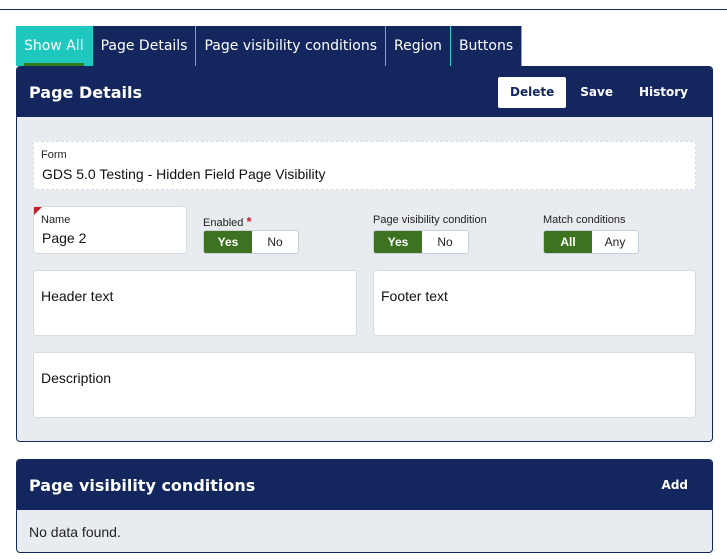  What do you see at coordinates (430, 220) in the screenshot?
I see `page-visibility-condition-label: Page visibility condition` at bounding box center [430, 220].